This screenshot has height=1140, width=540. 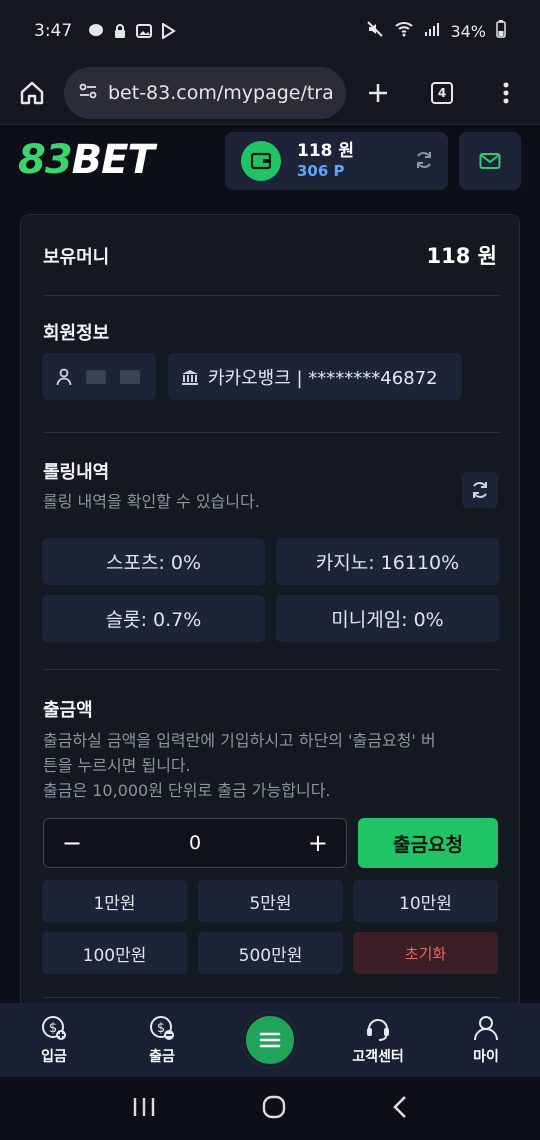 I want to click on decrease-amount-button: −, so click(x=72, y=843).